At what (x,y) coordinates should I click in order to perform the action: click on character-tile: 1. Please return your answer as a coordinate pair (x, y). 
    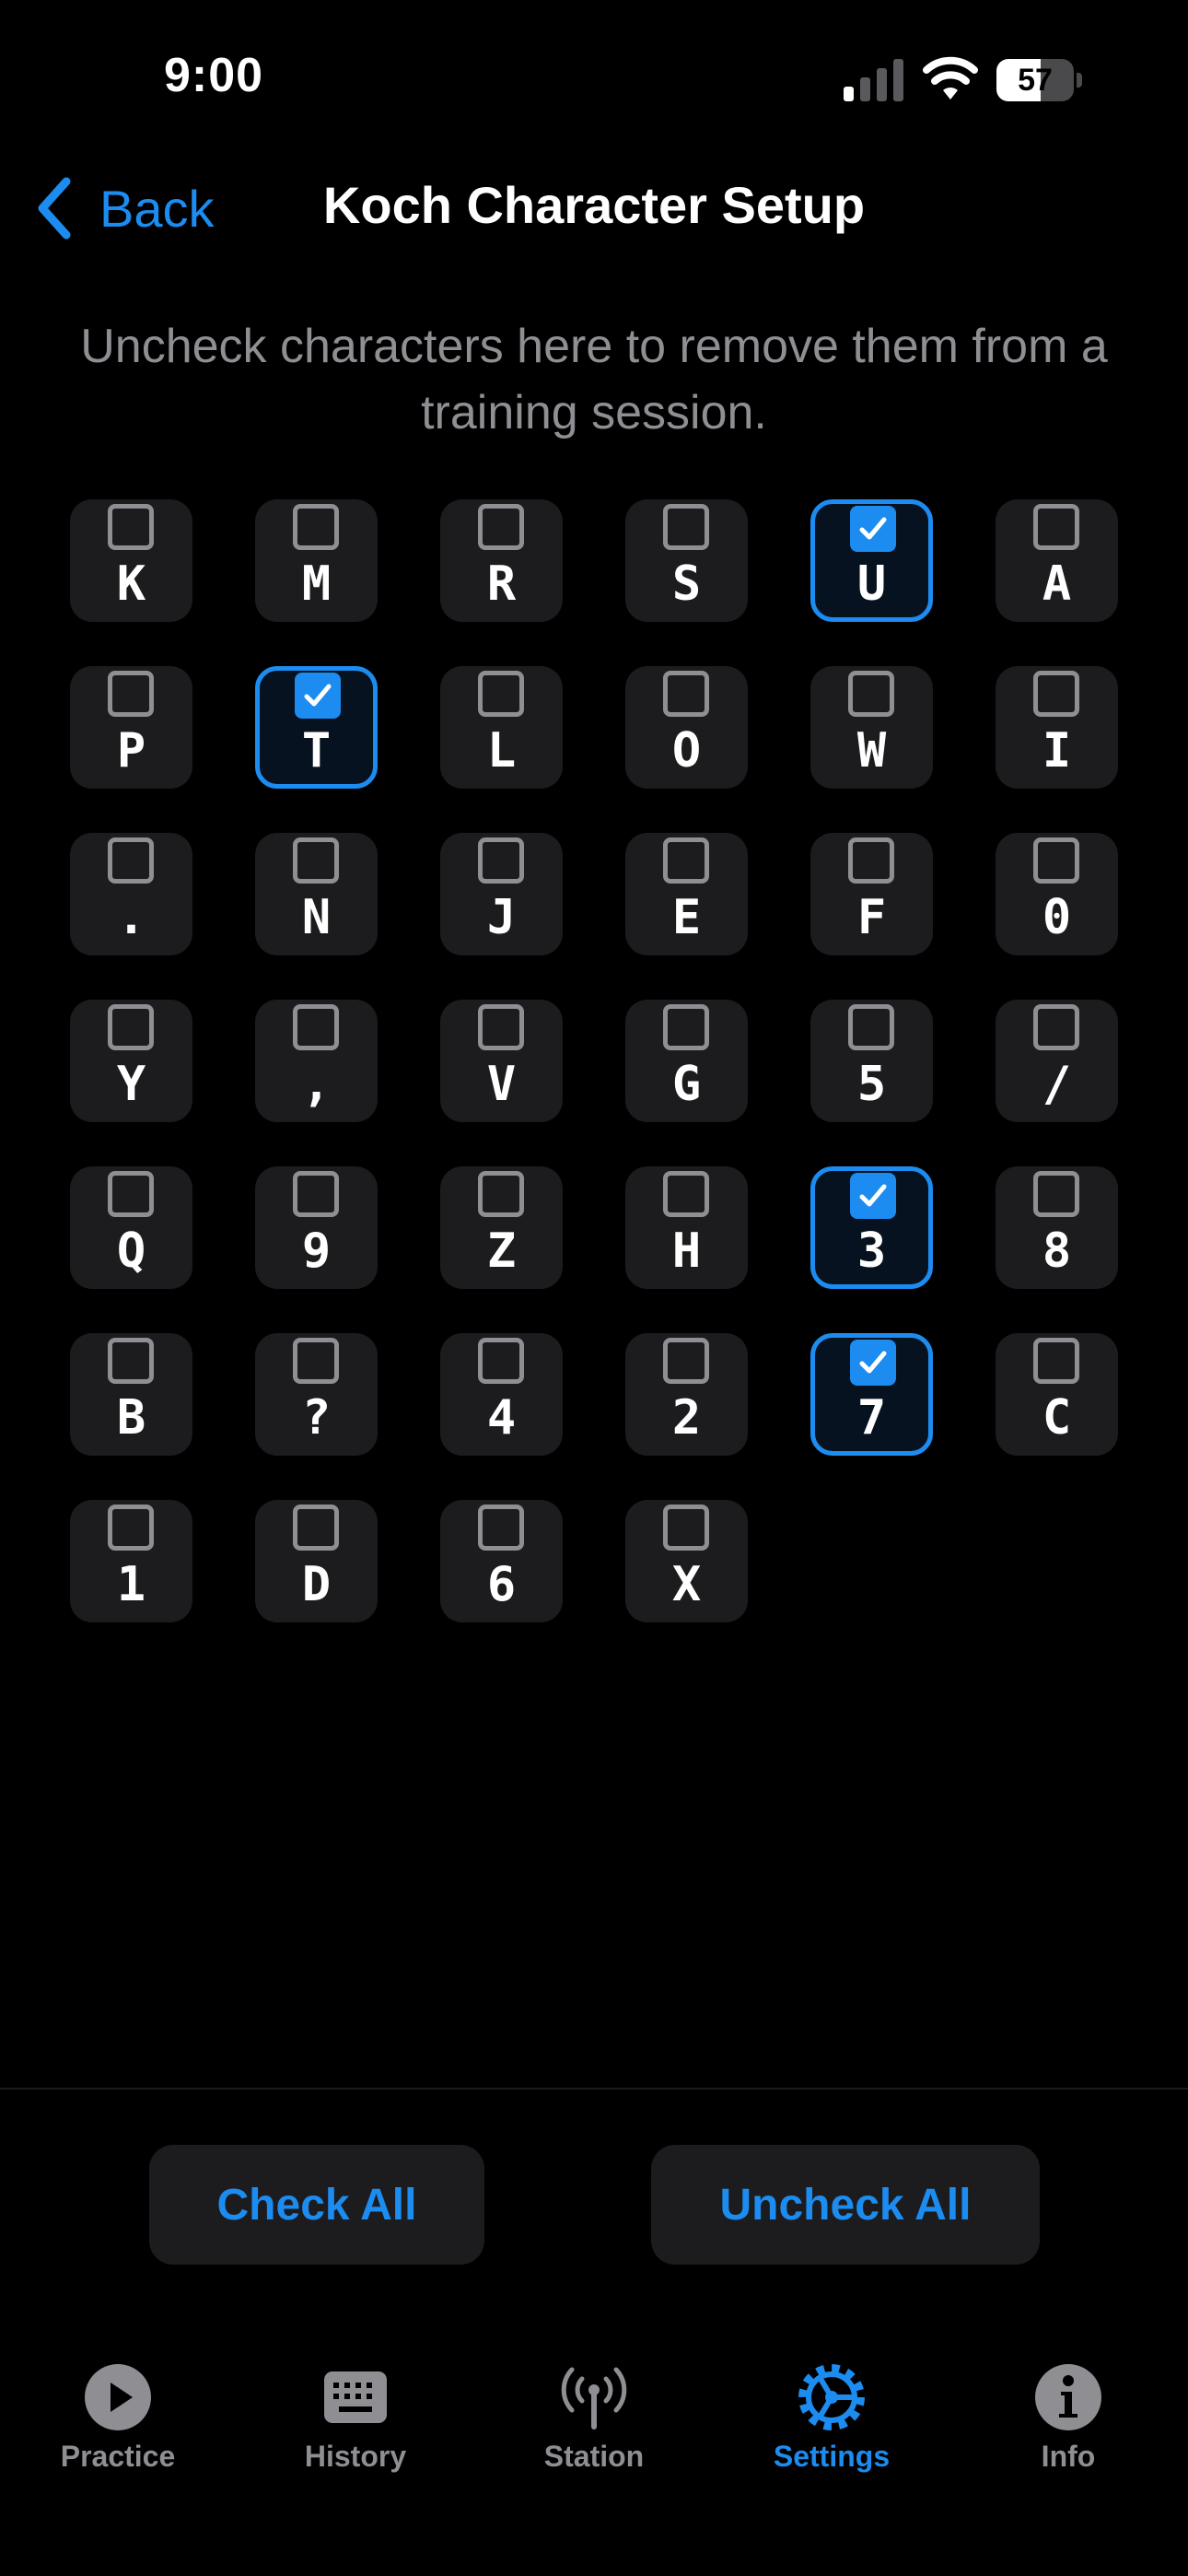
    Looking at the image, I should click on (131, 1561).